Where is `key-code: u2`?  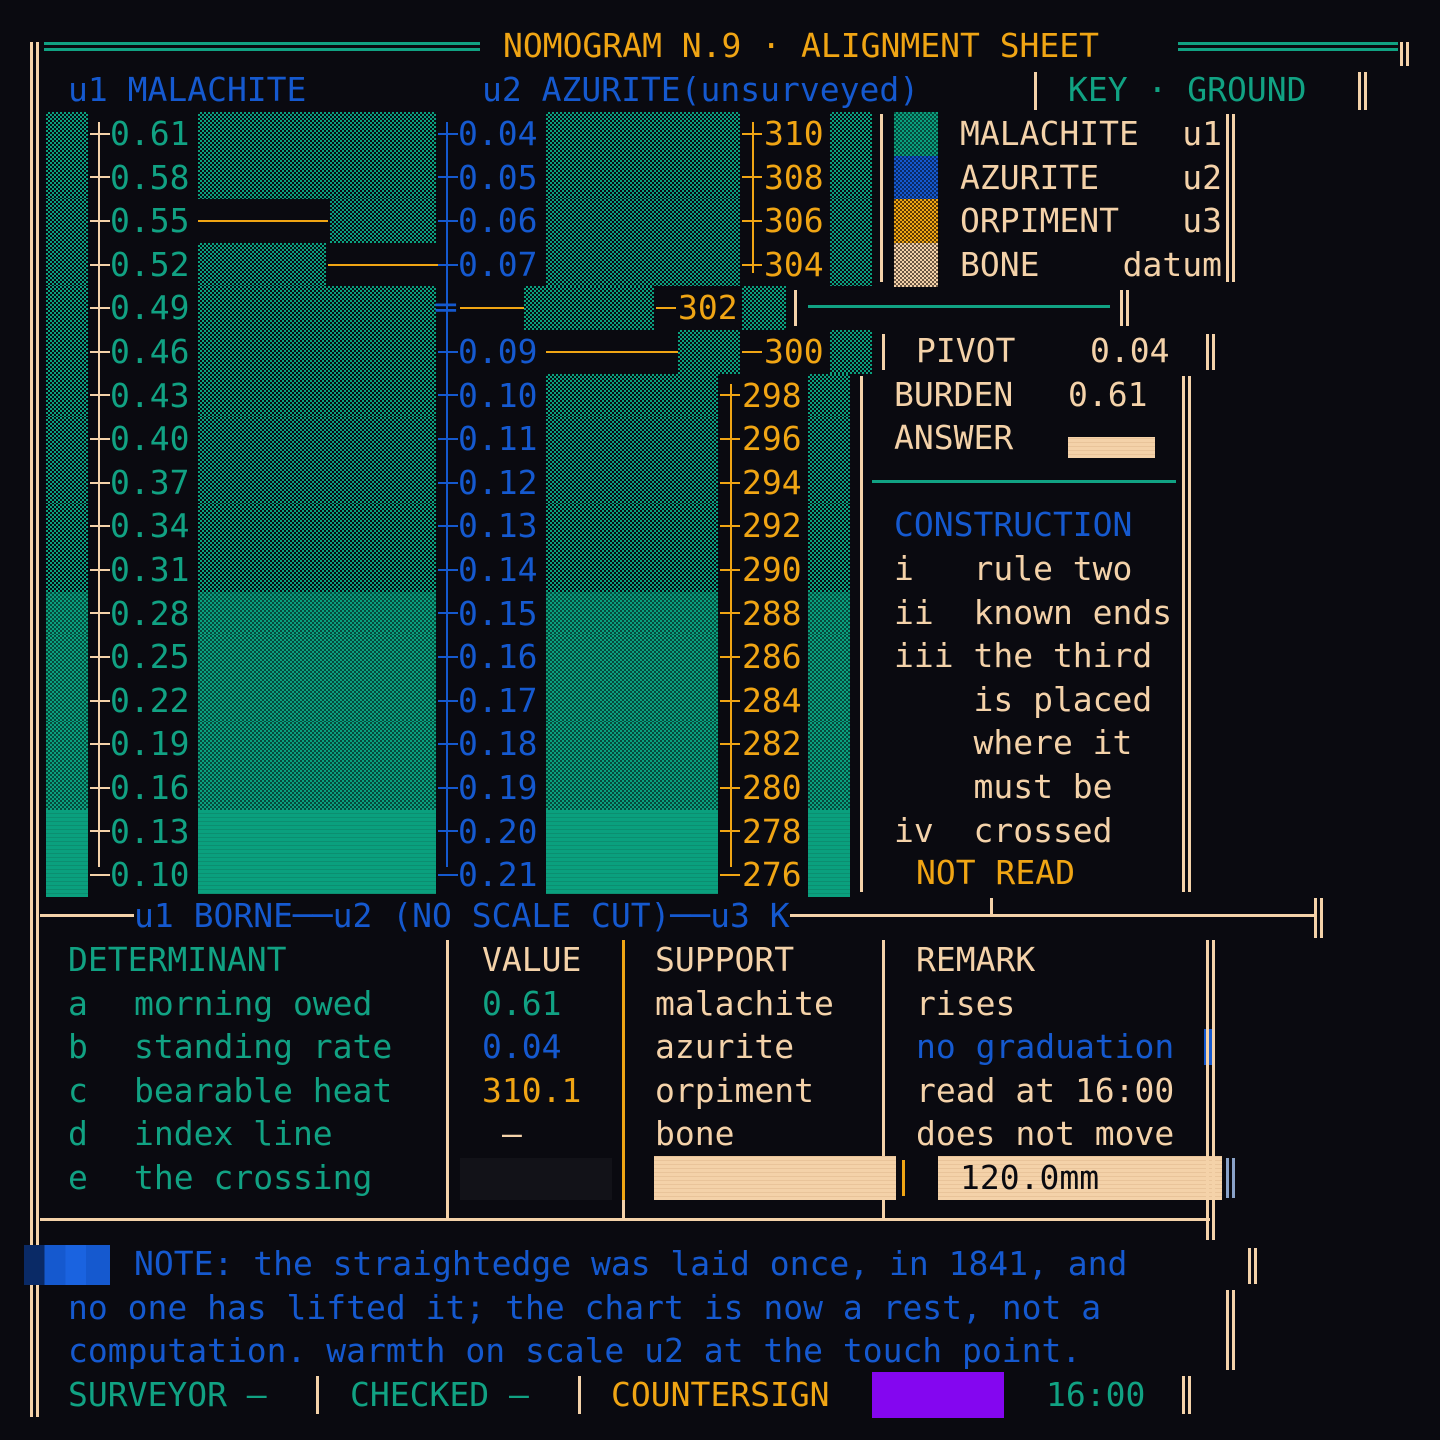
key-code: u2 is located at coordinates (1202, 177).